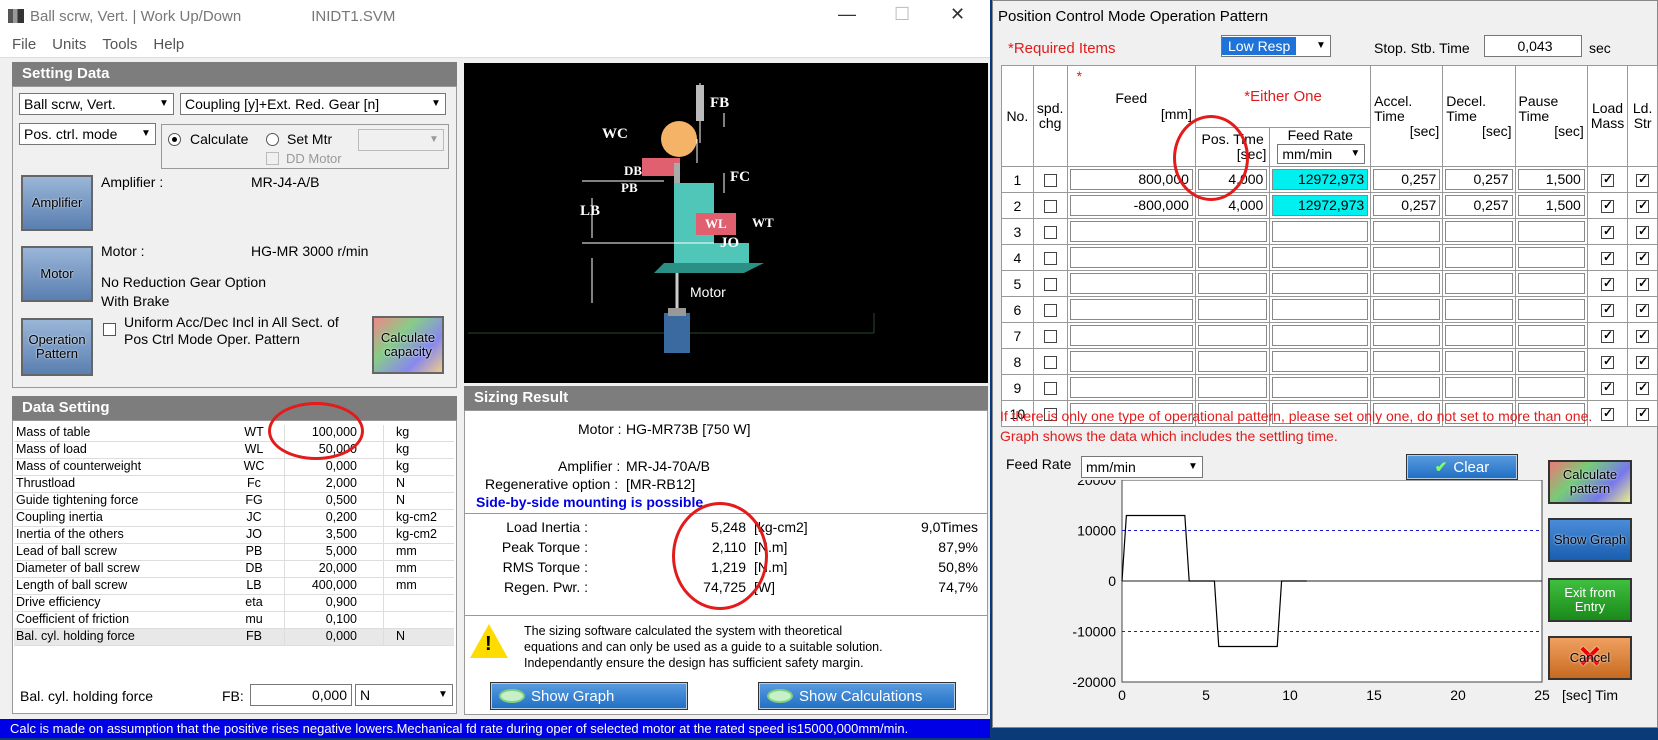 The height and width of the screenshot is (740, 1658). What do you see at coordinates (334, 552) in the screenshot?
I see `param-value: 5,000` at bounding box center [334, 552].